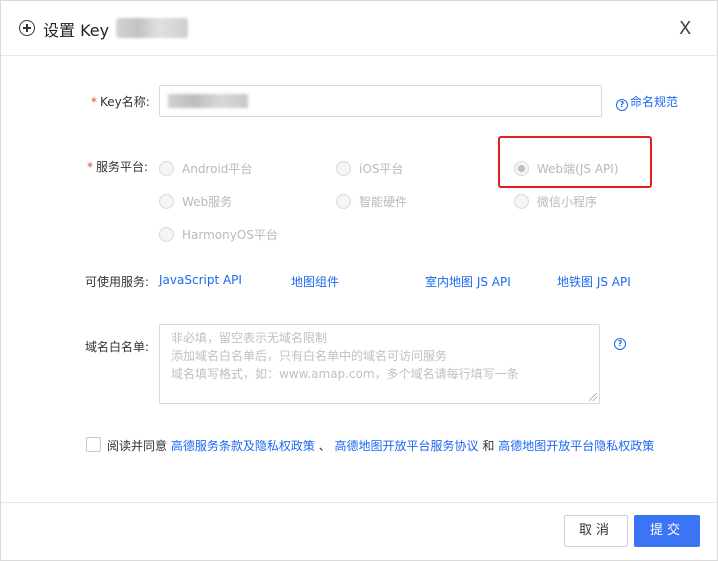 Image resolution: width=718 pixels, height=561 pixels. Describe the element at coordinates (315, 281) in the screenshot. I see `service-map-component-link: 地图组件` at that location.